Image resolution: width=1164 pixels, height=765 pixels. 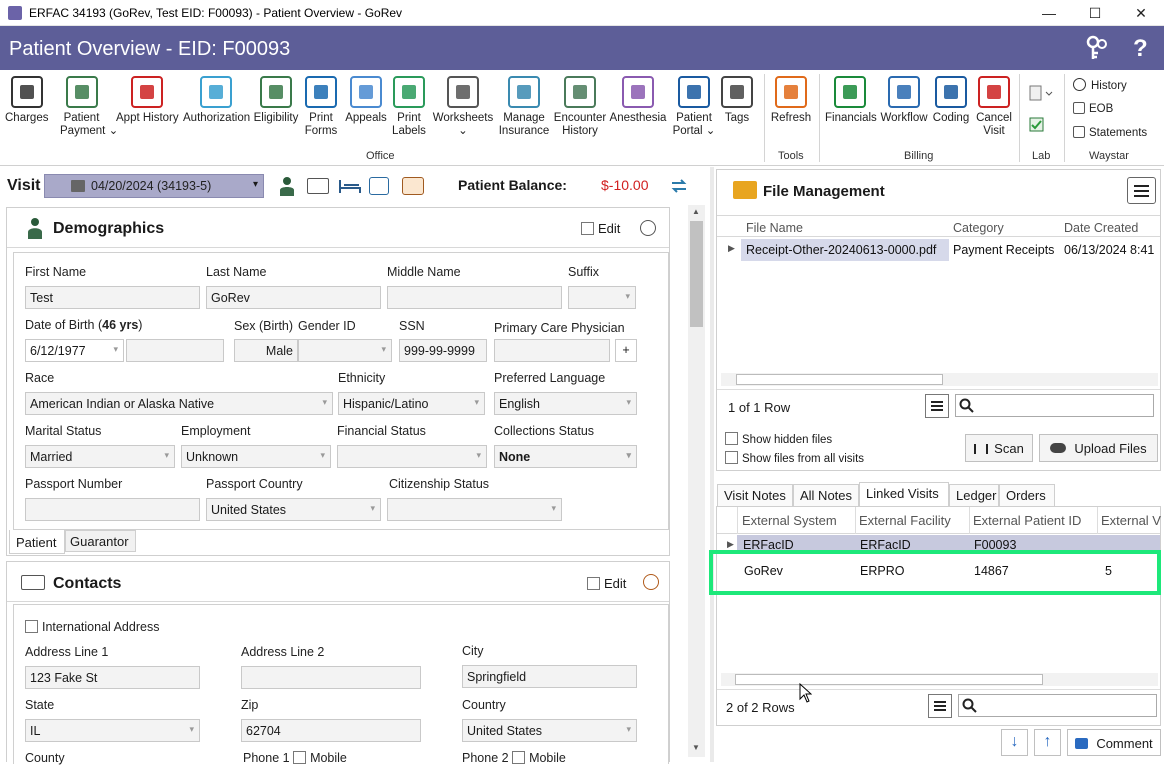 What do you see at coordinates (1027, 495) in the screenshot?
I see `tab-orders: Orders` at bounding box center [1027, 495].